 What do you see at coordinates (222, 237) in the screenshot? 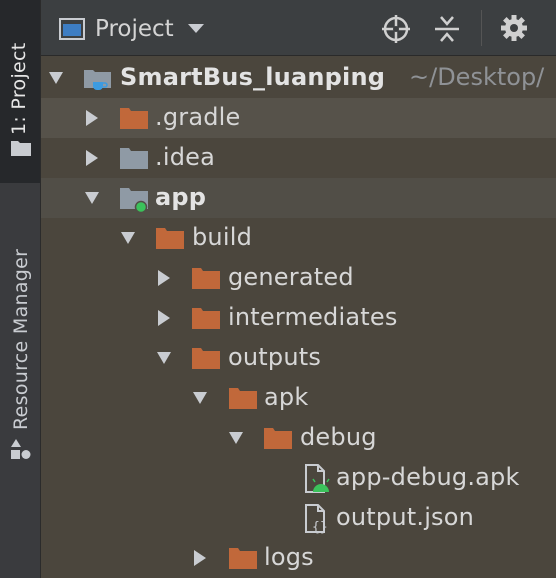
I see `tree-label-build: build` at bounding box center [222, 237].